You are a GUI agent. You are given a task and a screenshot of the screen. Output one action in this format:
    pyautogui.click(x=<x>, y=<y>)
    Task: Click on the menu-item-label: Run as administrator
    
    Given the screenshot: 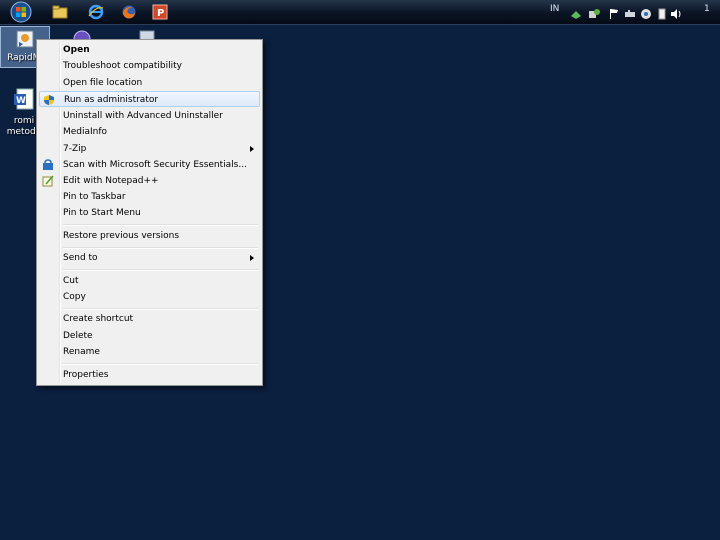 What is the action you would take?
    pyautogui.click(x=111, y=100)
    